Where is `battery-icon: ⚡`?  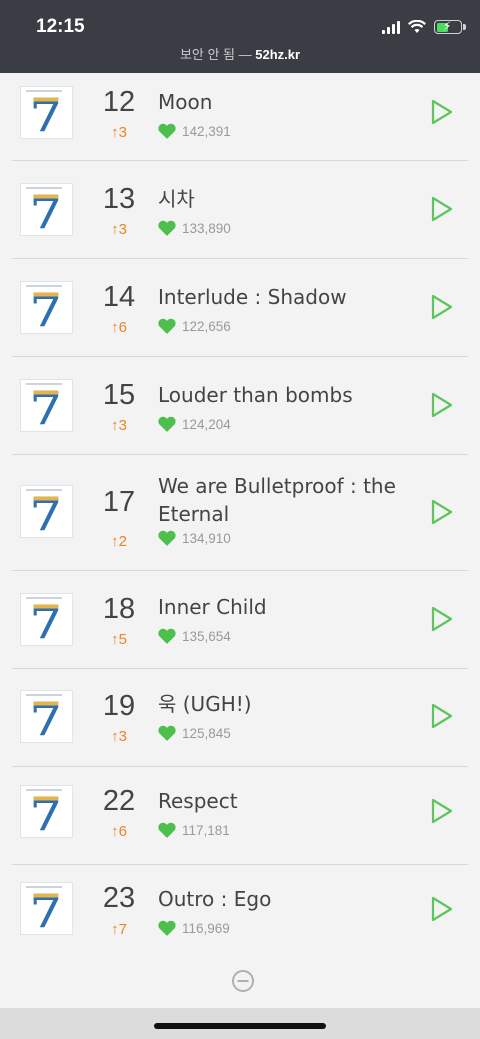
battery-icon: ⚡ is located at coordinates (450, 26).